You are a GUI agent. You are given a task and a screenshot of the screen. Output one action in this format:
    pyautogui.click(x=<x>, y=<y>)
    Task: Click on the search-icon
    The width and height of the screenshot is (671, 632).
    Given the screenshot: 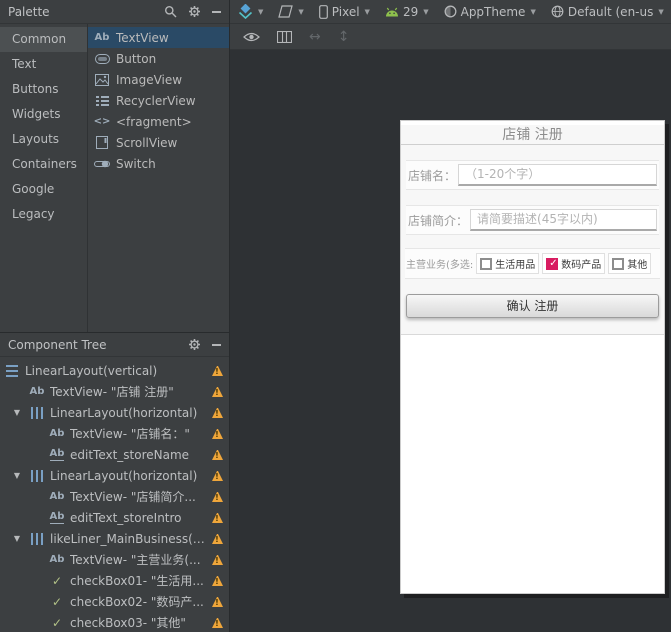 What is the action you would take?
    pyautogui.click(x=170, y=11)
    